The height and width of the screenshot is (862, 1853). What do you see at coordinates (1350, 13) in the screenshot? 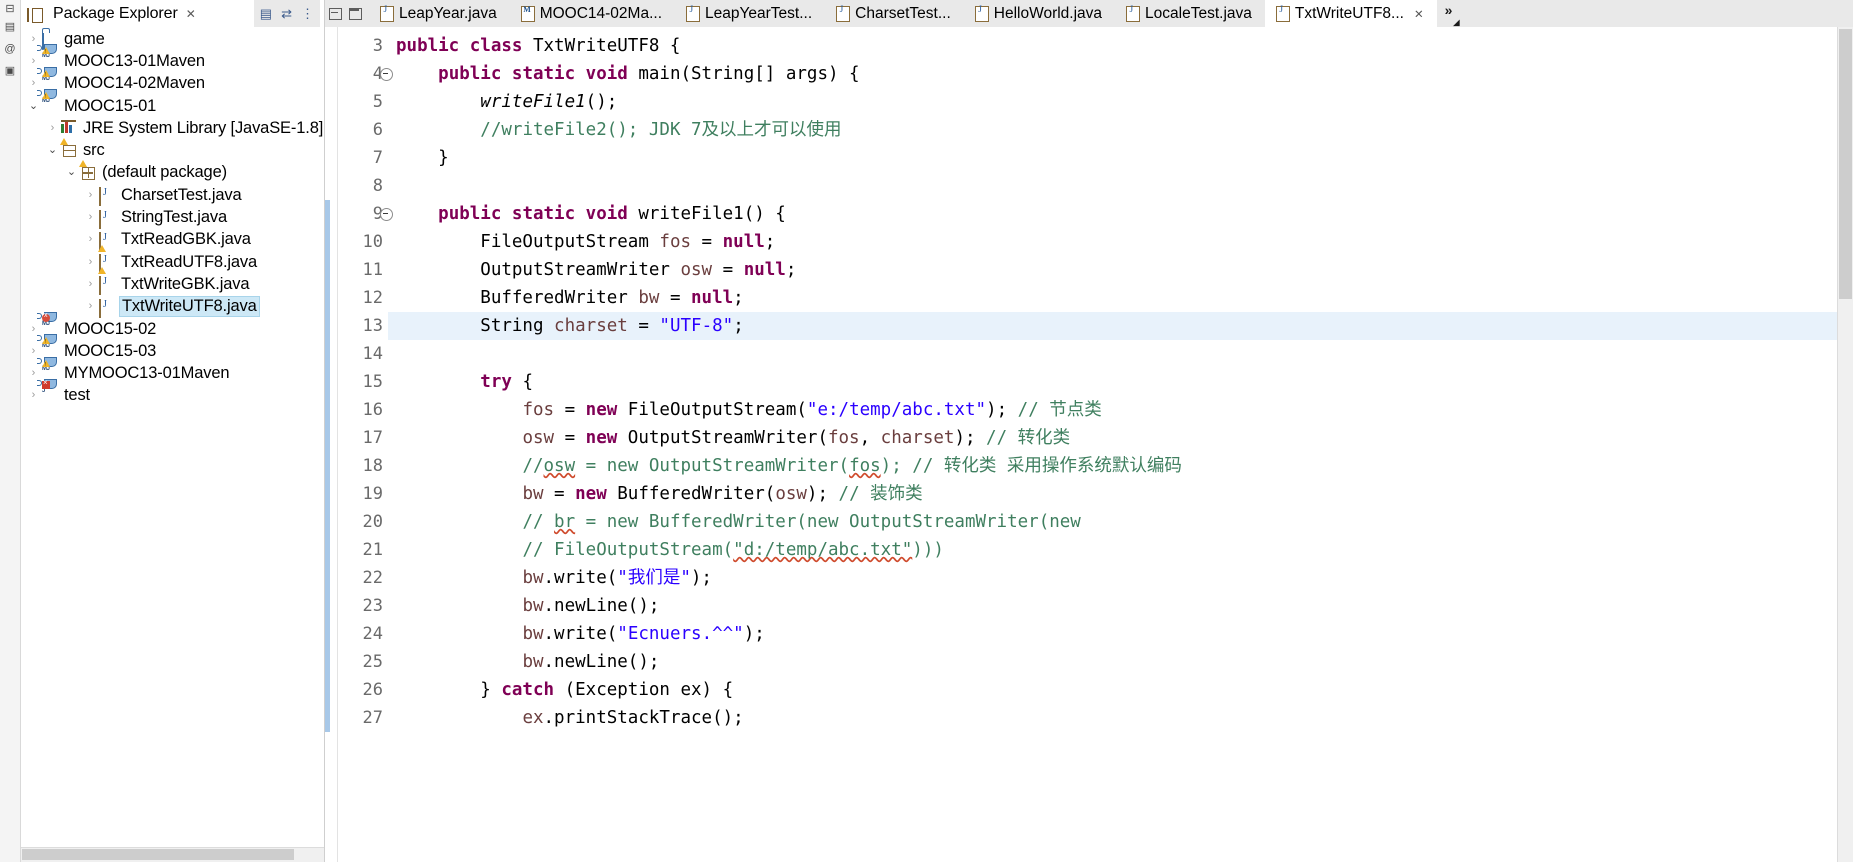
I see `editor-tab-txtwriteutf8-: TxtWriteUTF8... ✕` at bounding box center [1350, 13].